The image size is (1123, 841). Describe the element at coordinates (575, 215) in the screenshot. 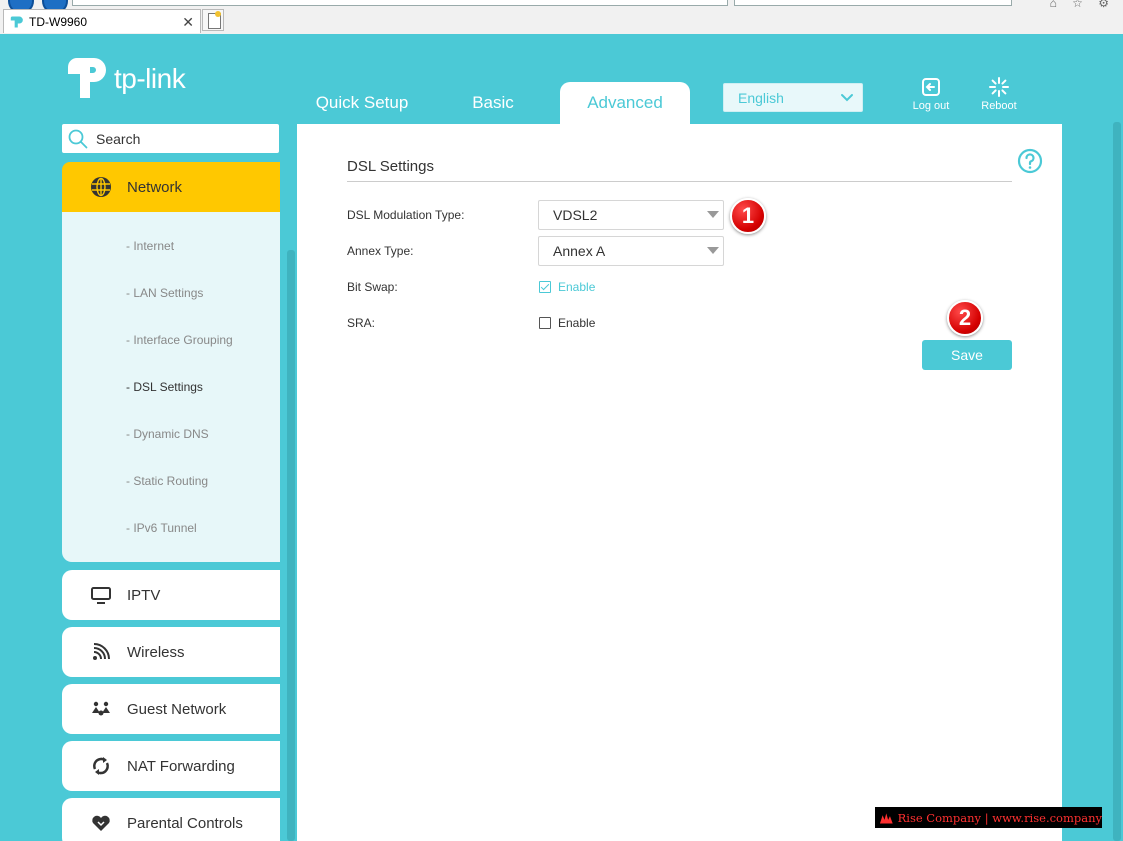

I see `modulation-type-value: VDSL2` at that location.